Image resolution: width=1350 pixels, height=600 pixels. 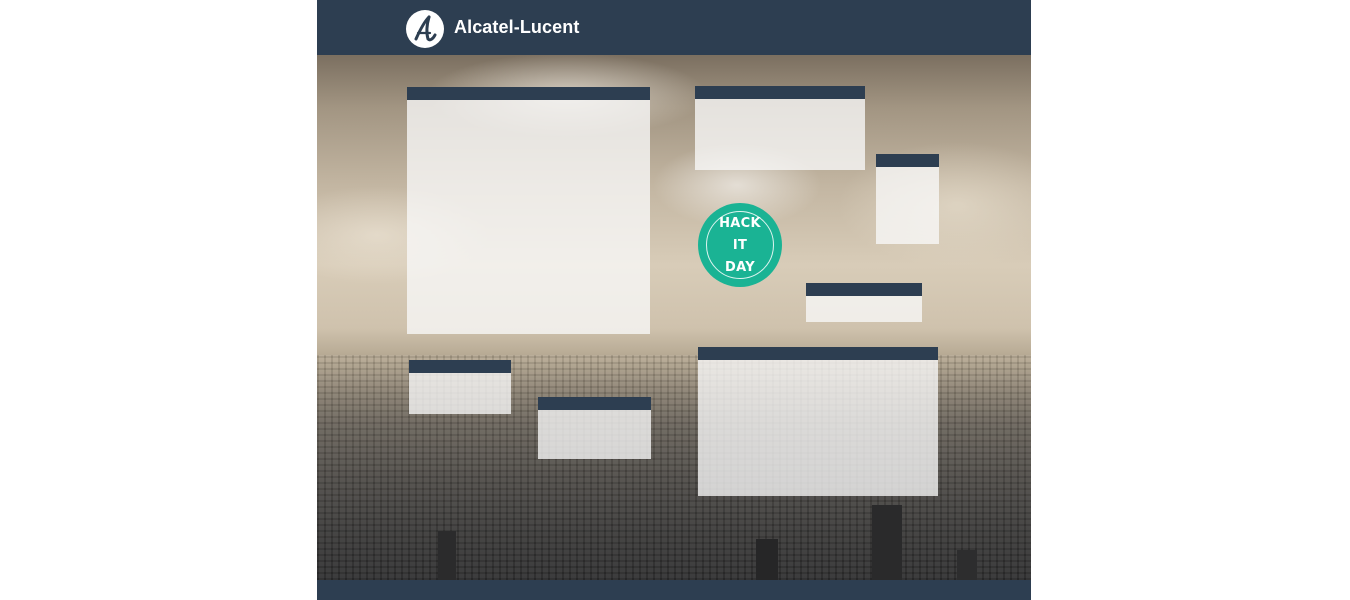 I want to click on alcatel-lucent-logo-icon, so click(x=425, y=29).